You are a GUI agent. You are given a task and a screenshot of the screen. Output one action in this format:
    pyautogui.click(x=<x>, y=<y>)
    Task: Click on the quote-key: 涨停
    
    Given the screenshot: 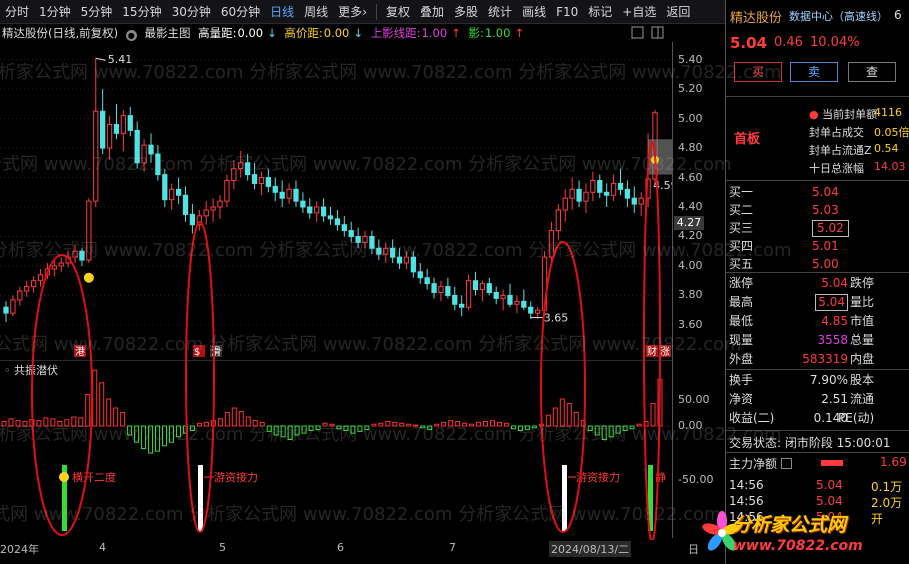 What is the action you would take?
    pyautogui.click(x=741, y=283)
    